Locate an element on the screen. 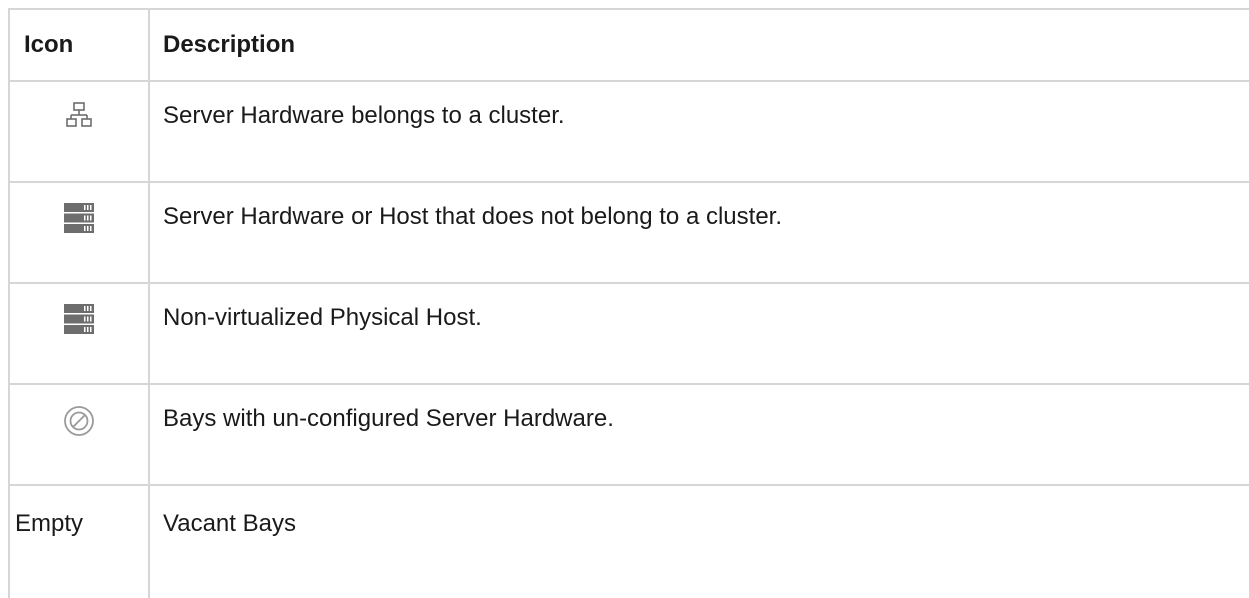 This screenshot has width=1249, height=598. unconfigured-prohibited-icon is located at coordinates (79, 423).